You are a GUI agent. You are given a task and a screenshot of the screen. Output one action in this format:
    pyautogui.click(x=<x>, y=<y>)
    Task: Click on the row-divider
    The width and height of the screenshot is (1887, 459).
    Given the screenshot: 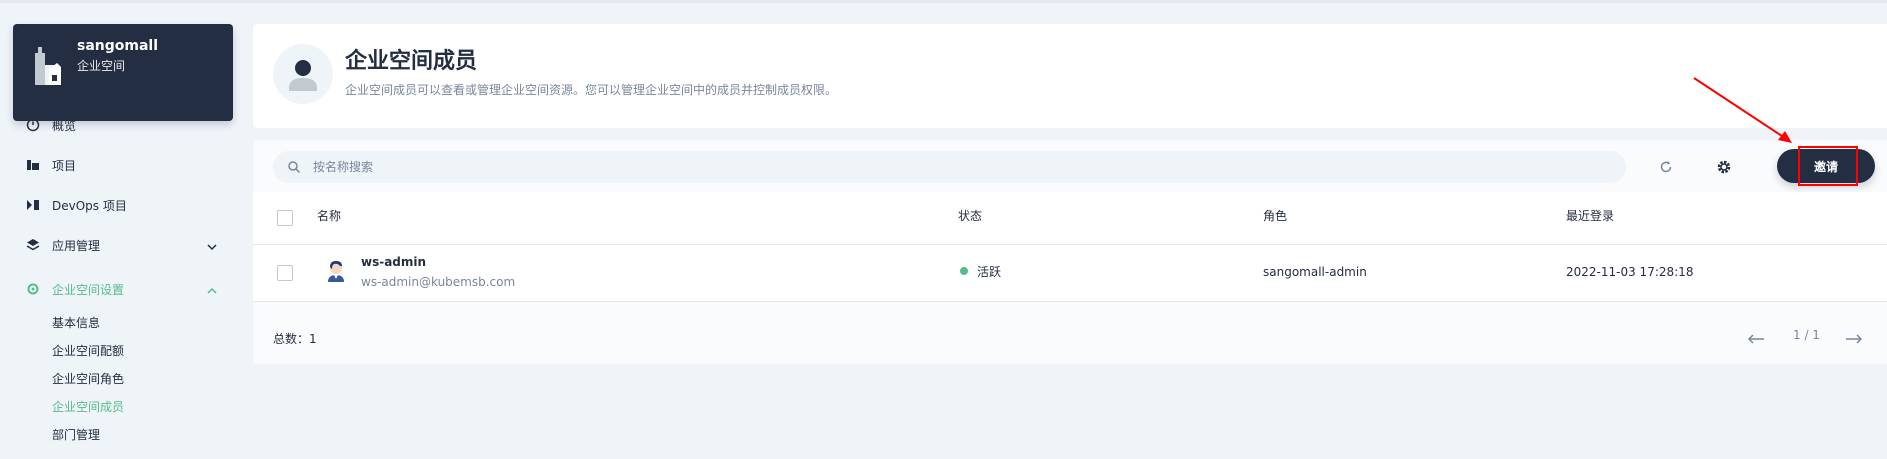 What is the action you would take?
    pyautogui.click(x=1070, y=244)
    